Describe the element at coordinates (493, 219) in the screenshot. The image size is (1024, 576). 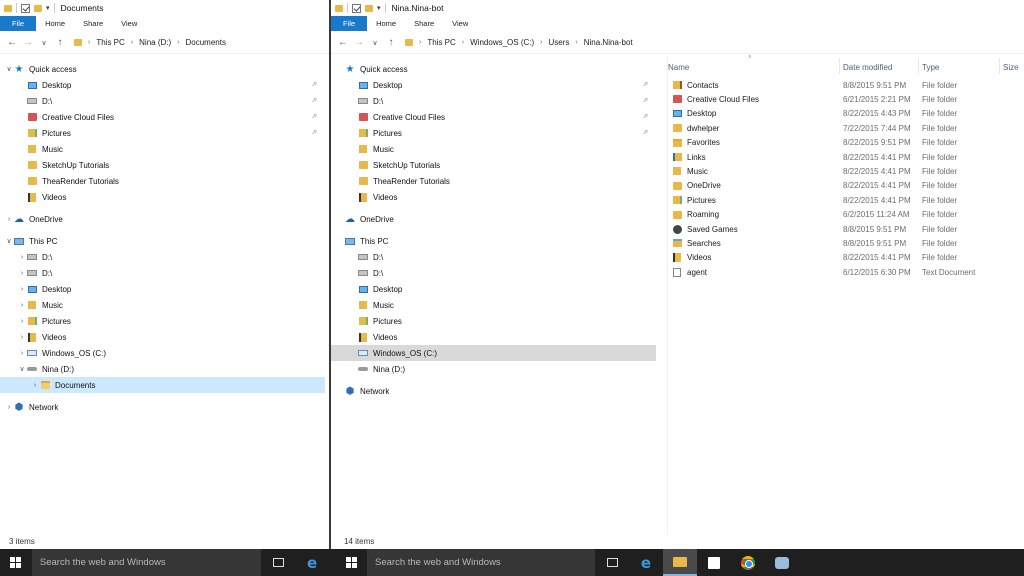
I see `nav-item: ☁ OneDrive` at that location.